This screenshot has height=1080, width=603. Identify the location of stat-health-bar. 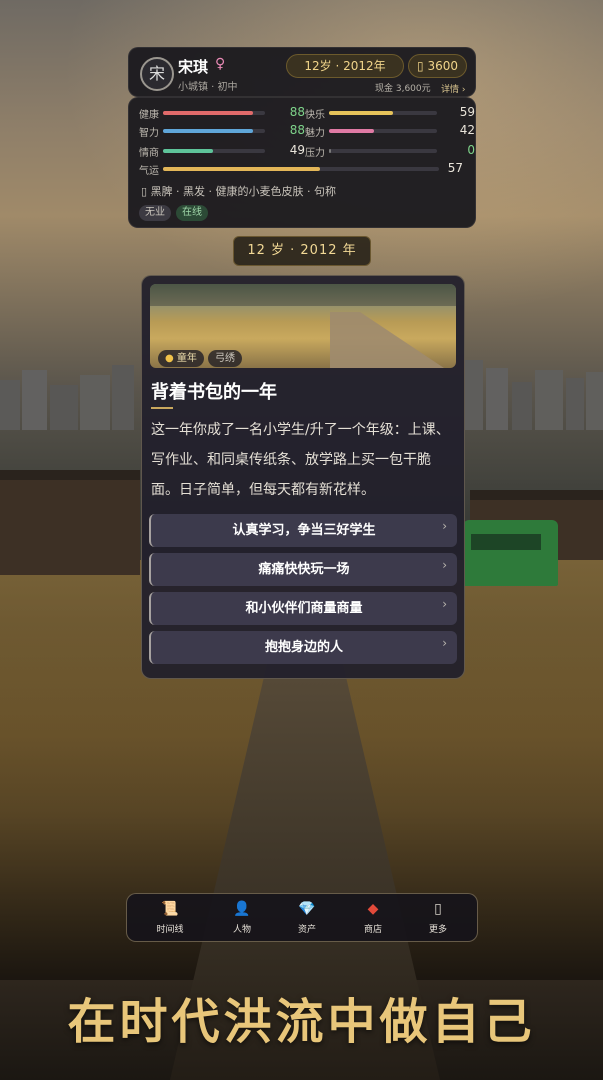
(214, 113).